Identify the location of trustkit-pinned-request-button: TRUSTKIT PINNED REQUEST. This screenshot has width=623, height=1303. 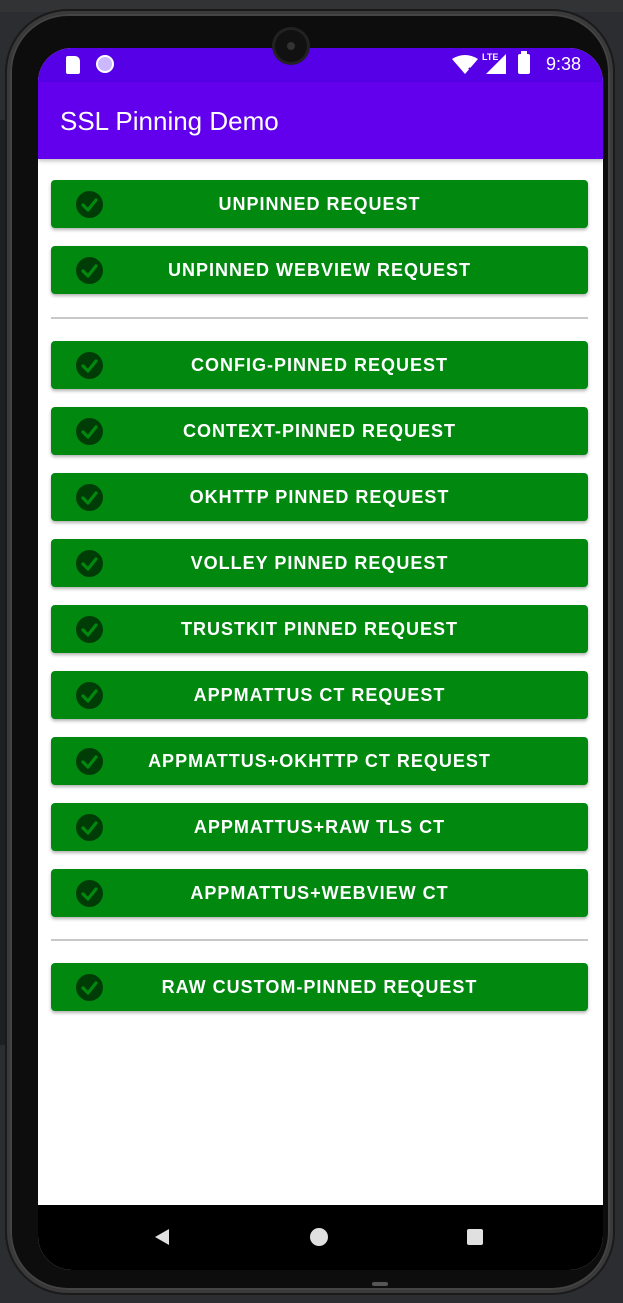
(319, 629).